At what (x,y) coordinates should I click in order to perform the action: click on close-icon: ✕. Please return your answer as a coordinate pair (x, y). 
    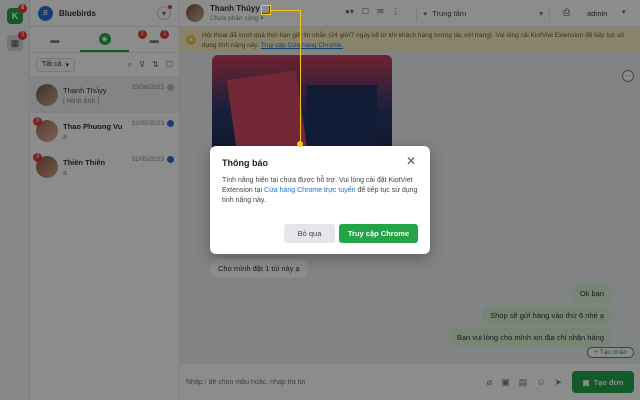
    Looking at the image, I should click on (411, 161).